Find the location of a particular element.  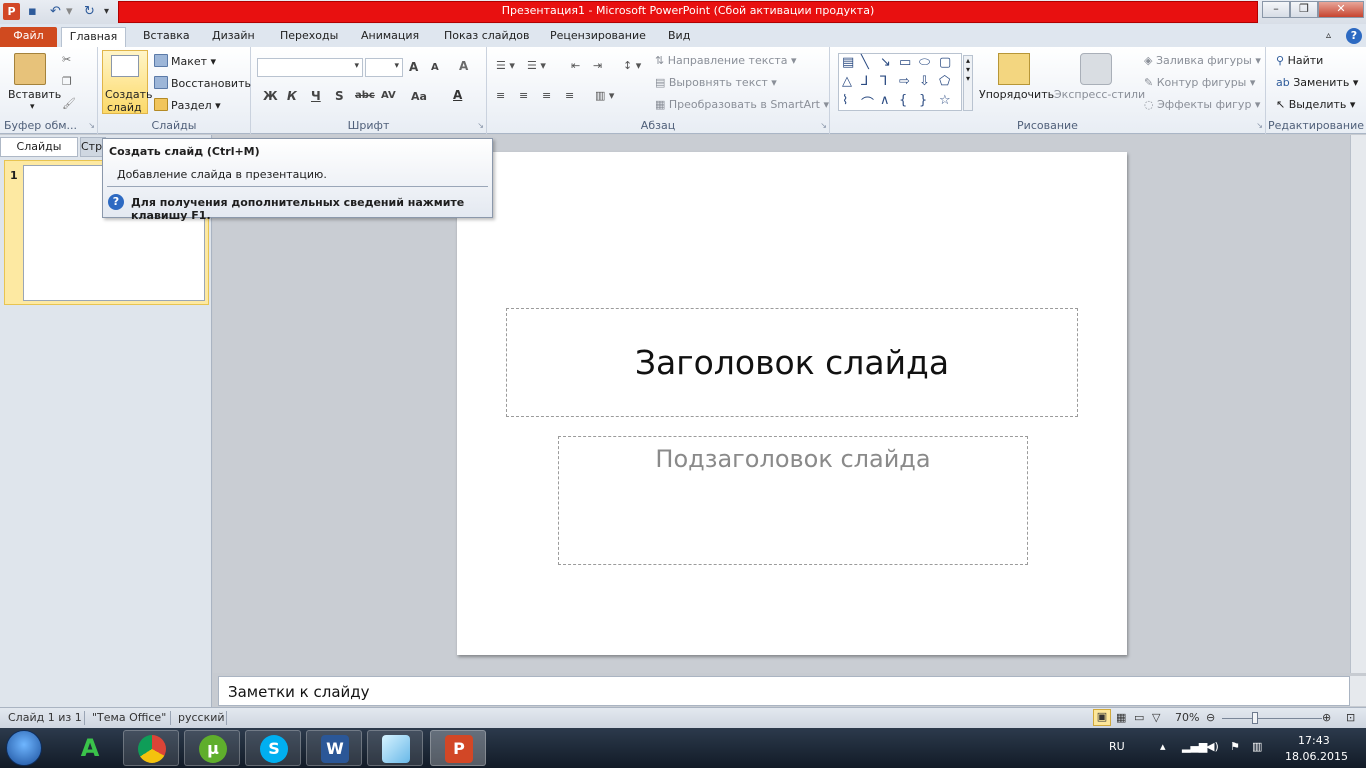

decrease-indent-icon: ⇤ is located at coordinates (575, 65).